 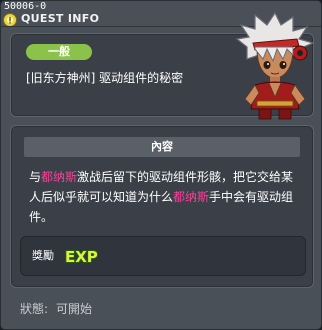 I want to click on reward-label: 獎勵, so click(x=43, y=255).